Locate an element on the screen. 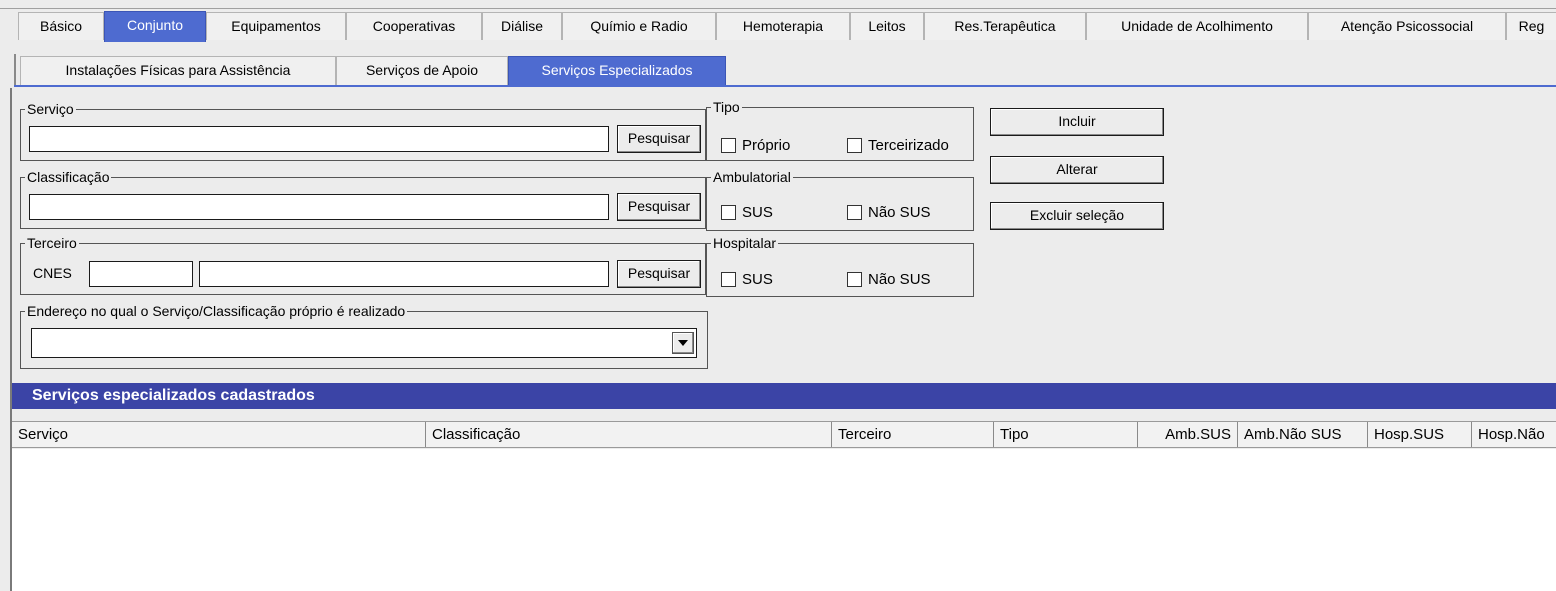 The width and height of the screenshot is (1556, 591). terceiro-search-button: Pesquisar is located at coordinates (659, 274).